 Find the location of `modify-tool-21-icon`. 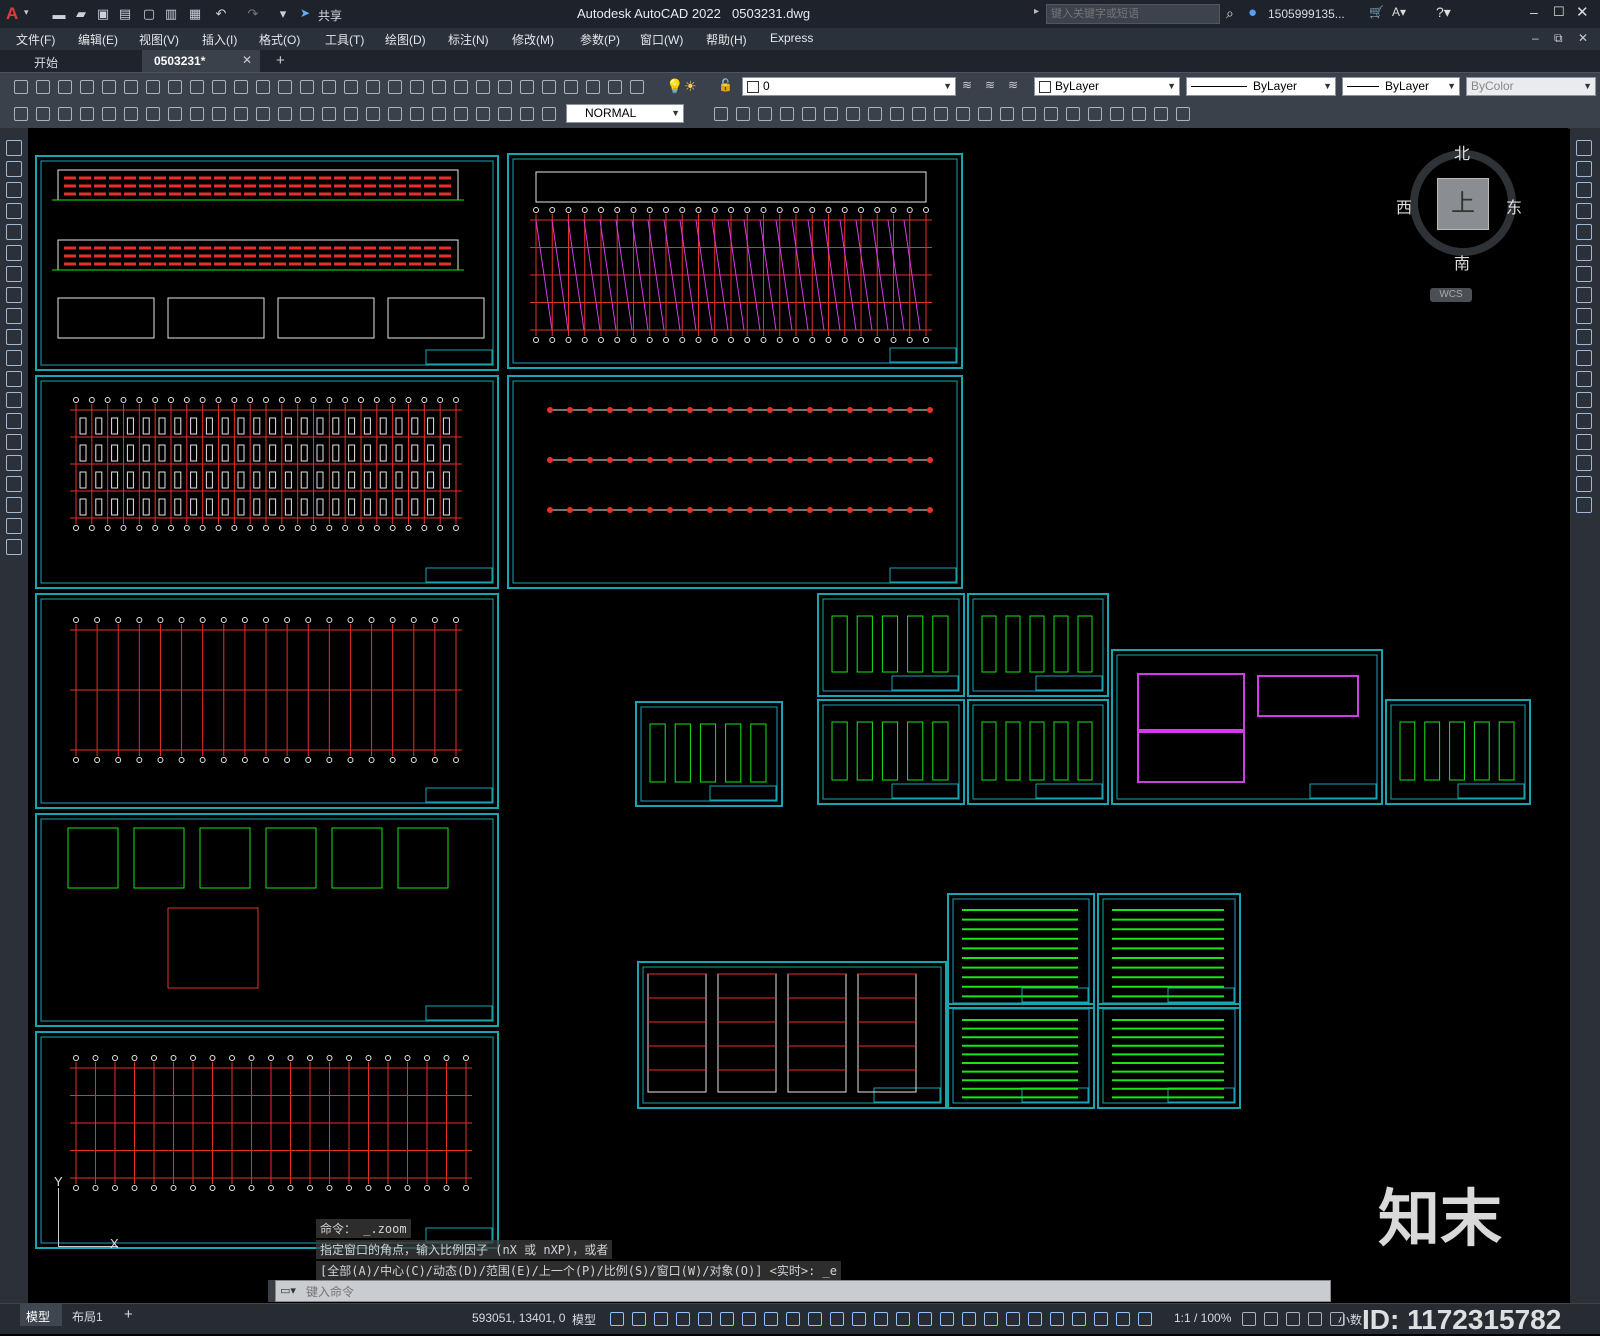

modify-tool-21-icon is located at coordinates (1183, 114).